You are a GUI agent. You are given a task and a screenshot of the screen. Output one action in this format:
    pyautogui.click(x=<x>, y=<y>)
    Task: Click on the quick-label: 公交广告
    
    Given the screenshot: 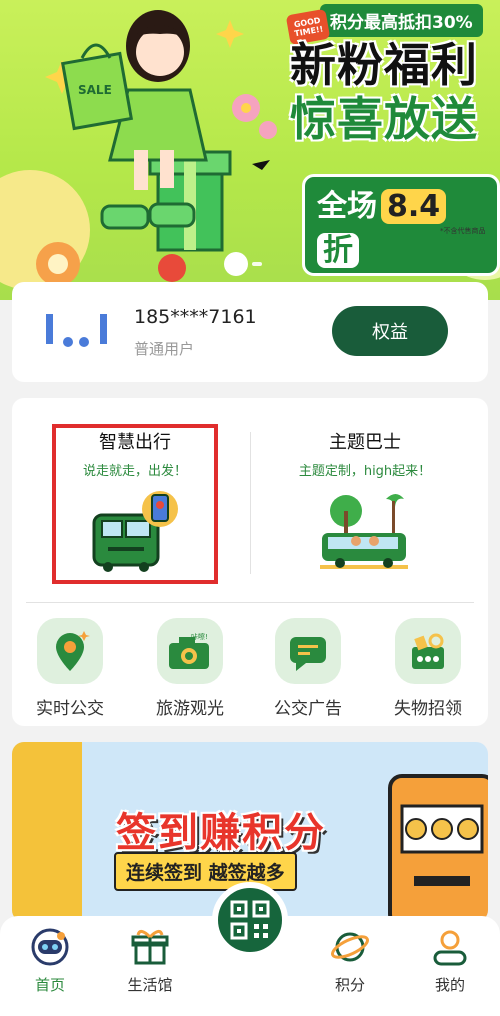 What is the action you would take?
    pyautogui.click(x=308, y=709)
    